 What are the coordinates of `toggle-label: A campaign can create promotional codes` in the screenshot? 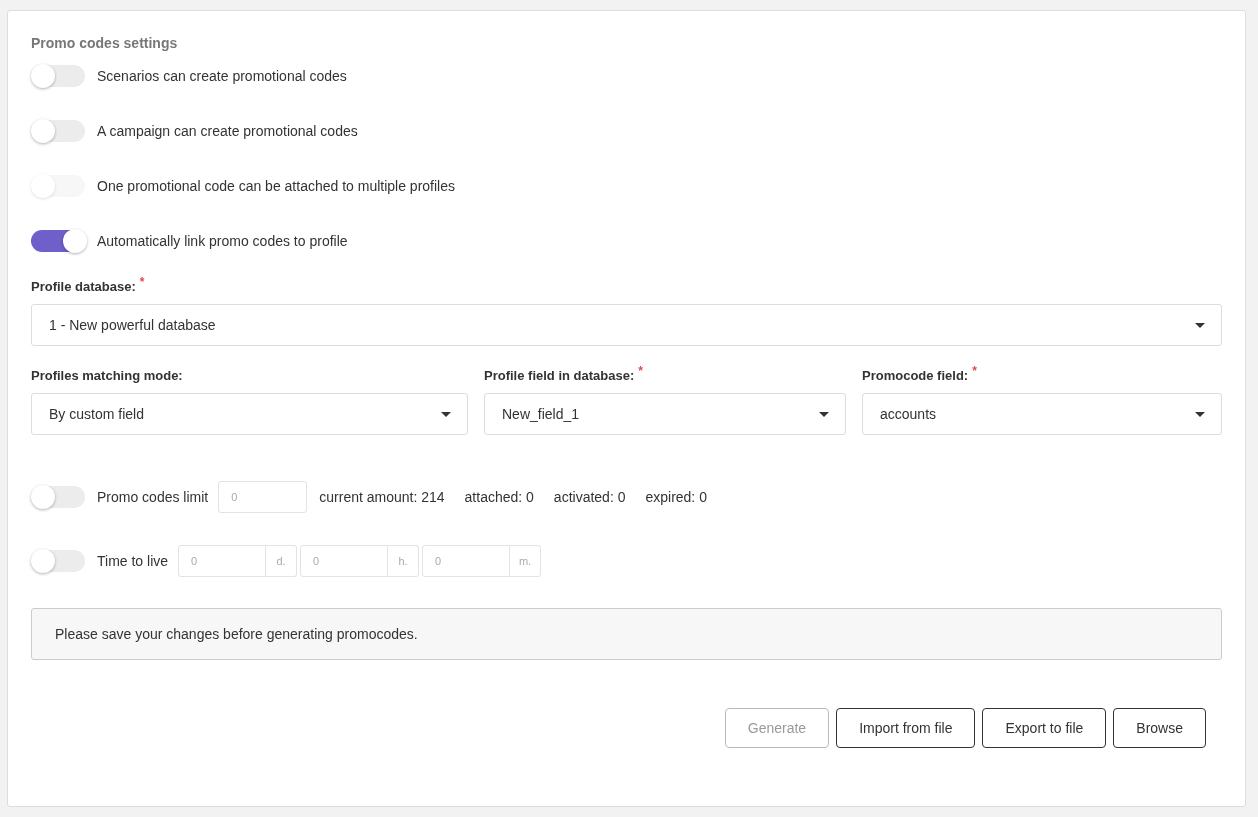 It's located at (227, 131).